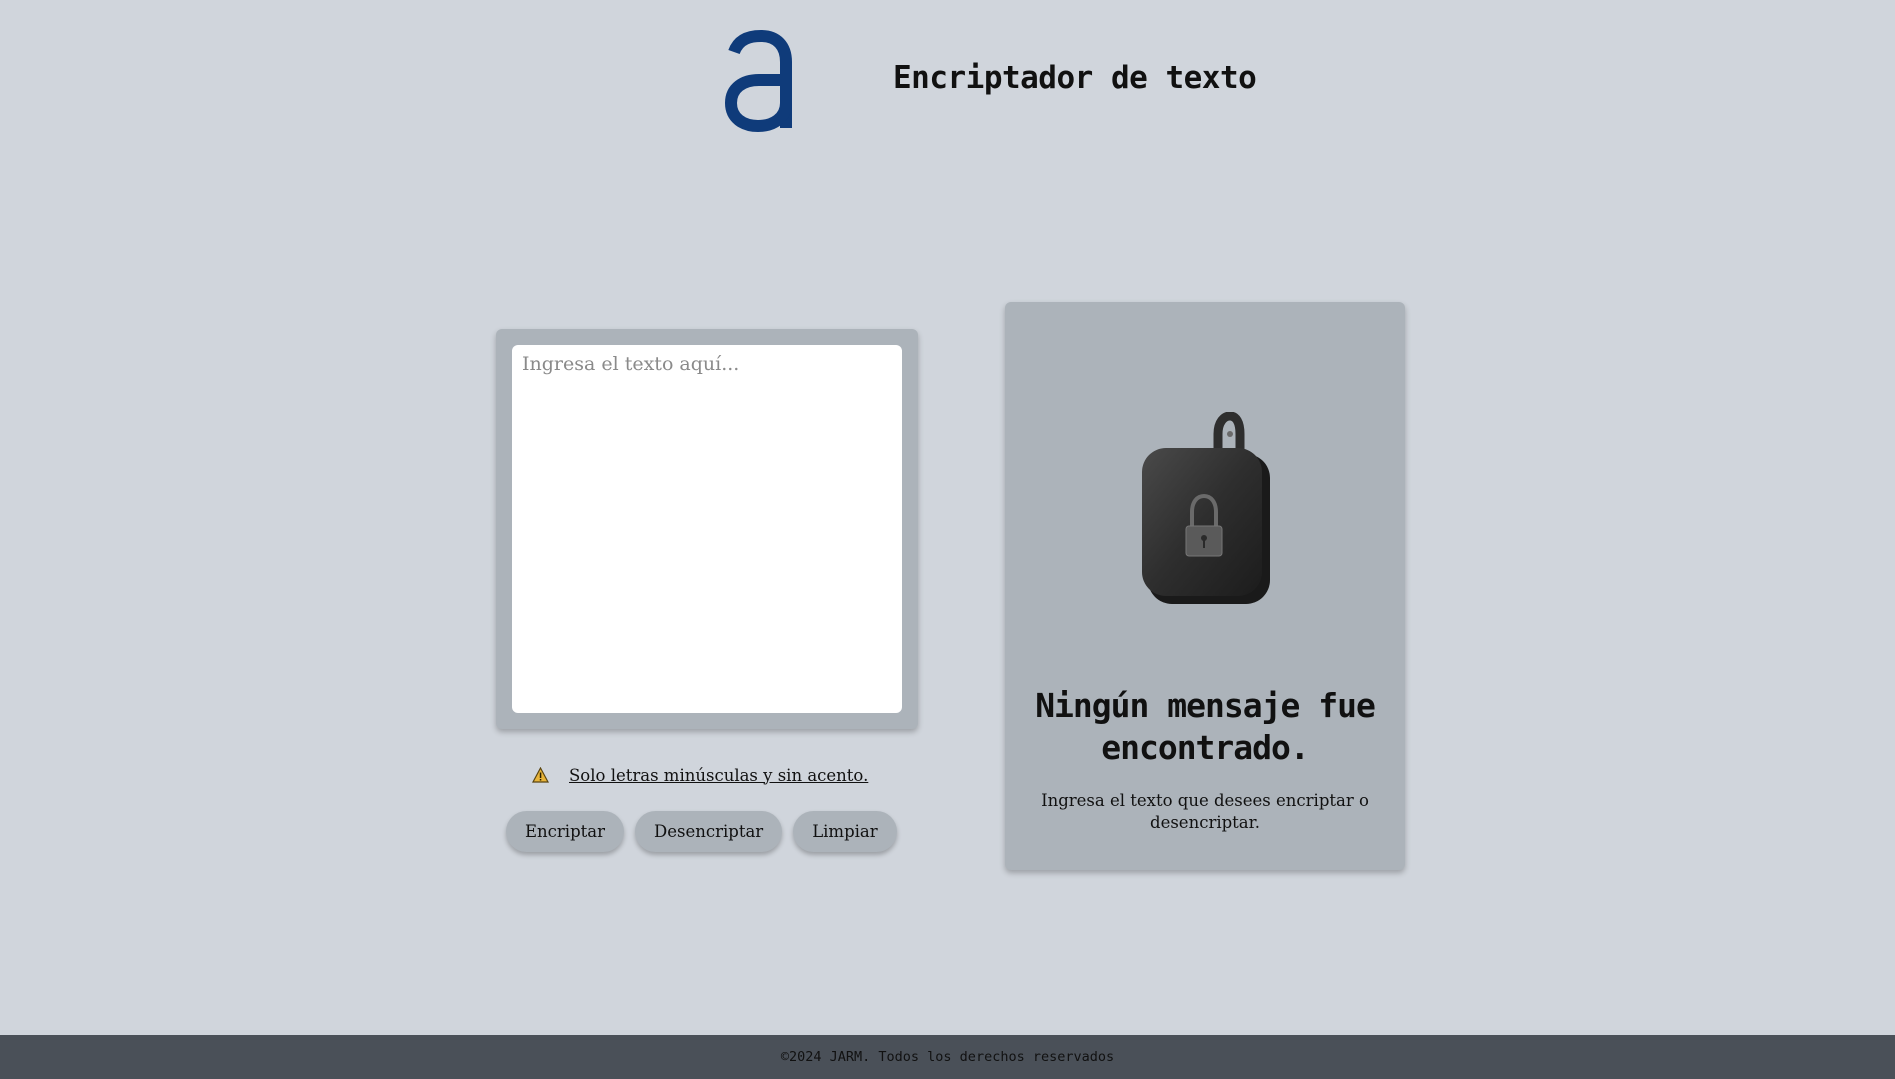 The image size is (1895, 1079). Describe the element at coordinates (709, 831) in the screenshot. I see `decrypt-button: Desencriptar` at that location.